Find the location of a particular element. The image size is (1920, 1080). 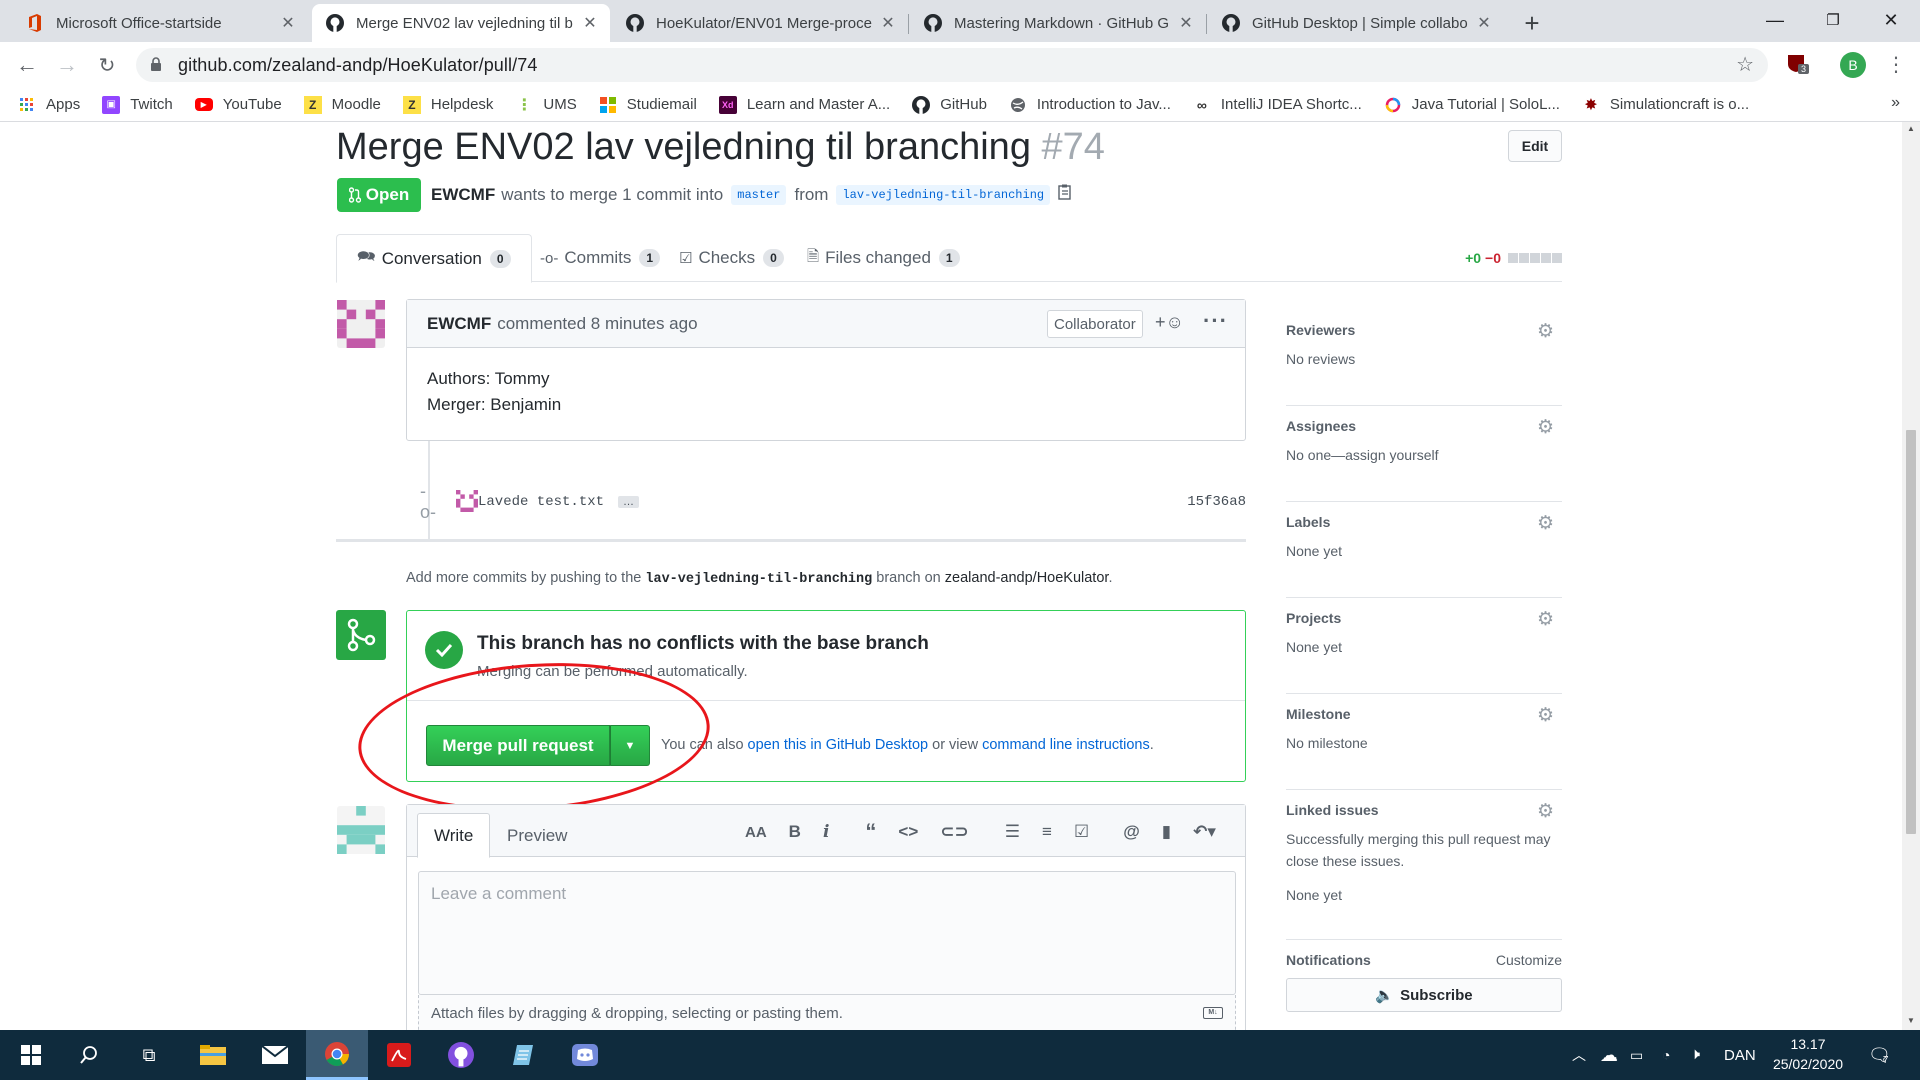

tab-write: Write is located at coordinates (454, 835).